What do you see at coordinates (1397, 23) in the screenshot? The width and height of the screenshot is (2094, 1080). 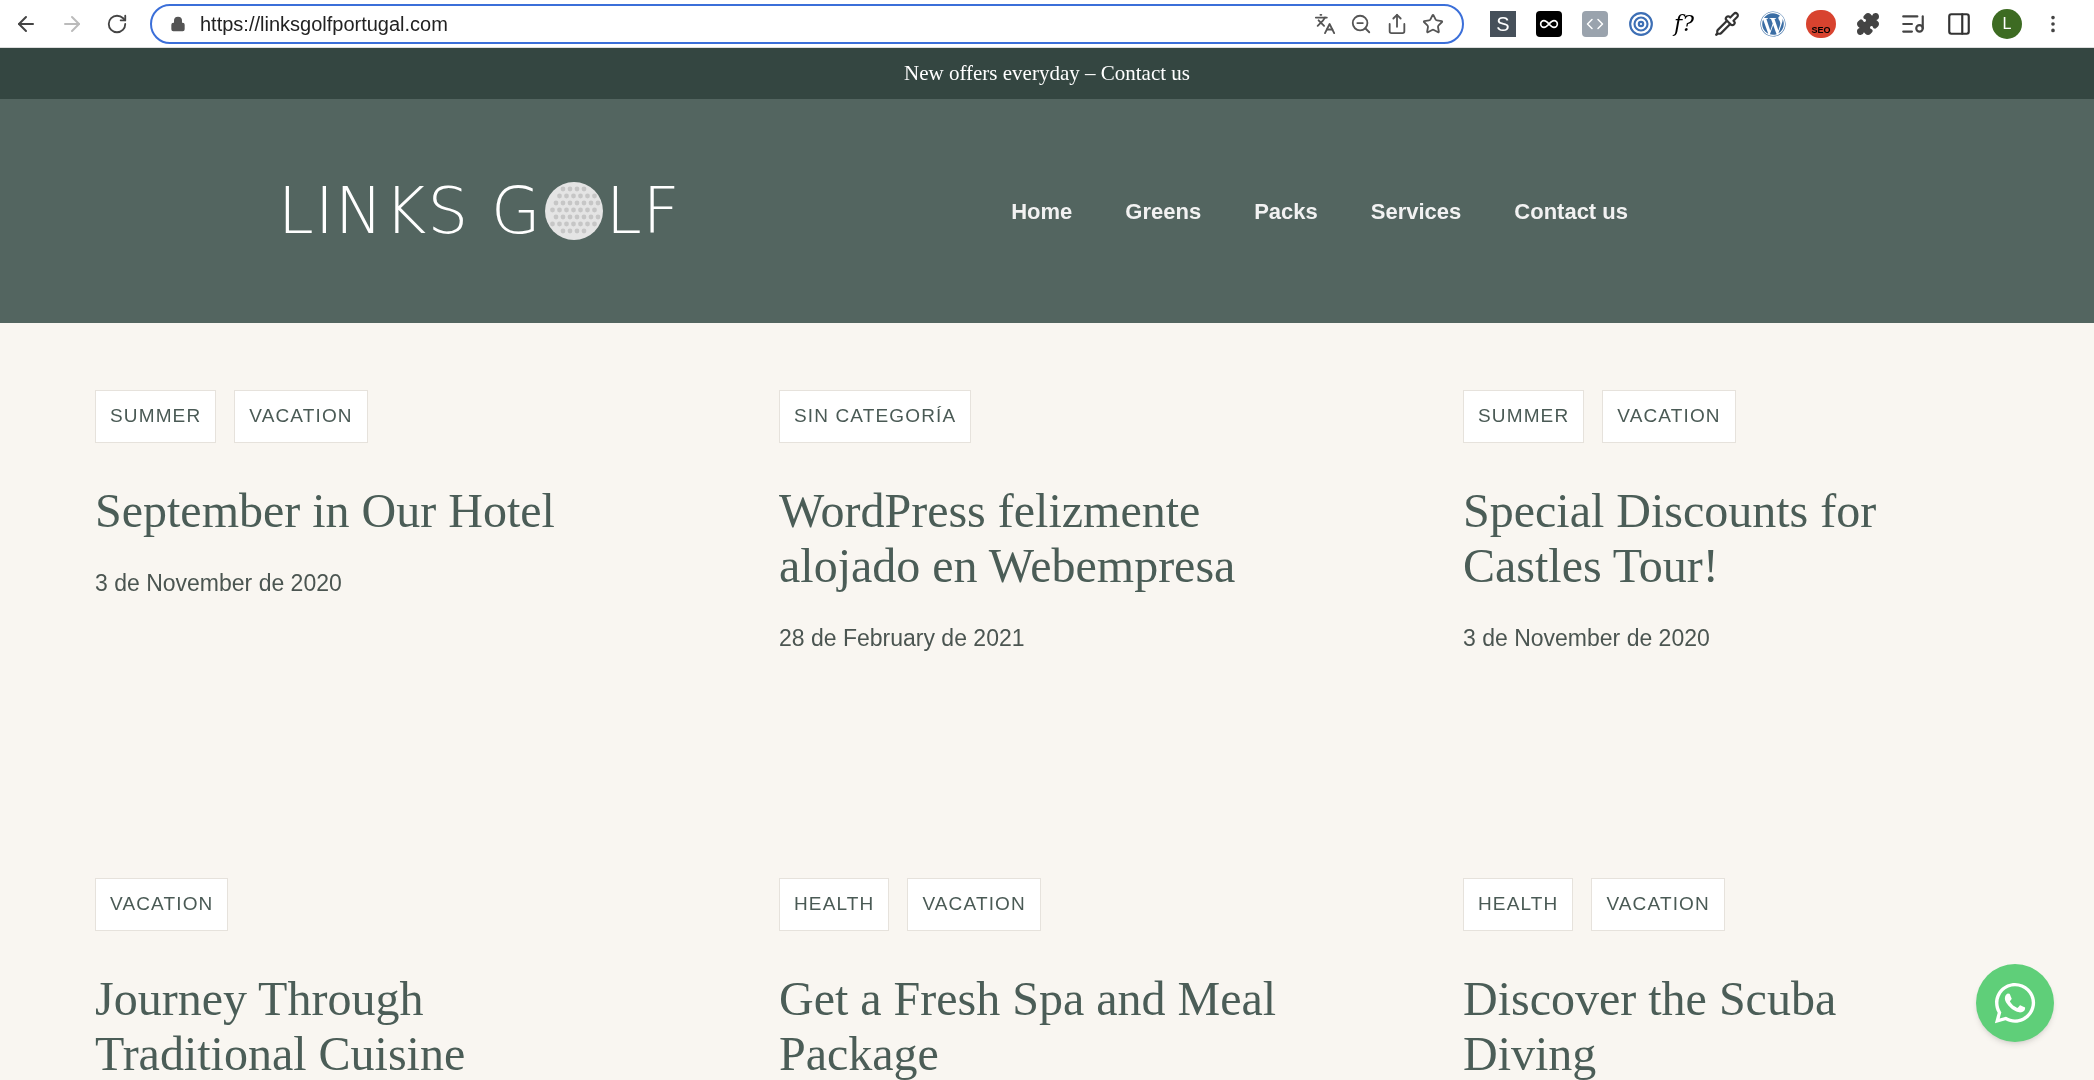 I see `share-icon` at bounding box center [1397, 23].